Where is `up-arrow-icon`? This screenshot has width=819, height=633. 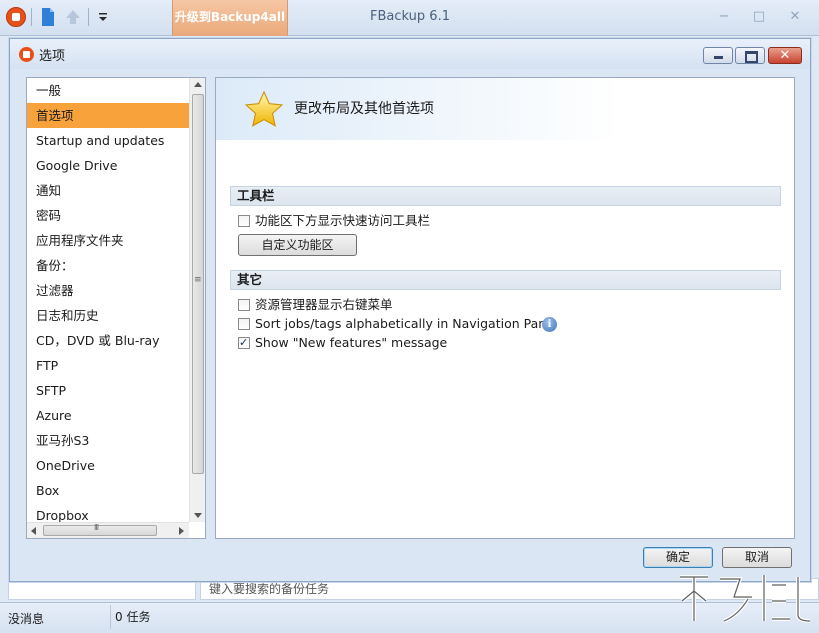
up-arrow-icon is located at coordinates (73, 17).